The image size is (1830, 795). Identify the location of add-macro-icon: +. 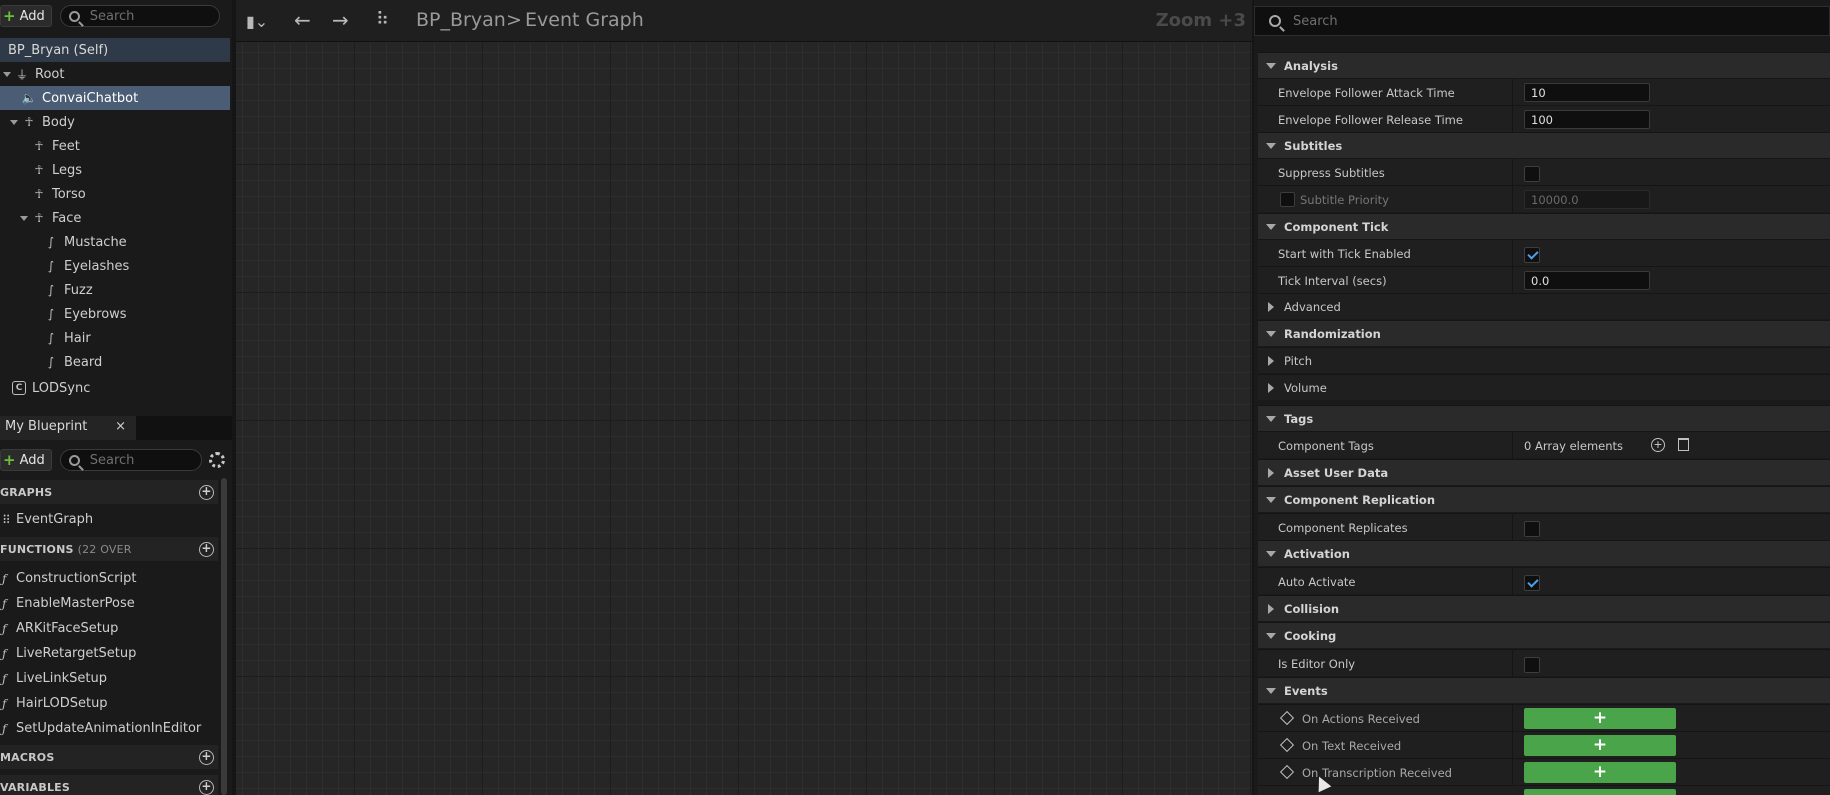
(206, 757).